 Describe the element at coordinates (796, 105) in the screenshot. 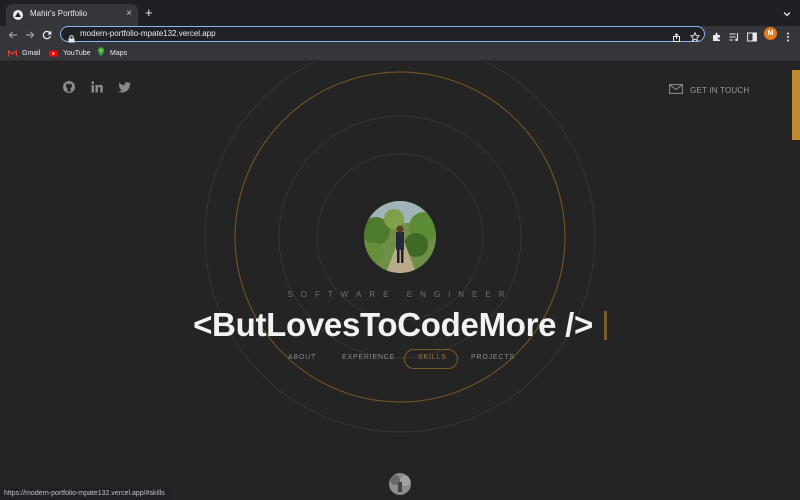

I see `accent-tab` at that location.